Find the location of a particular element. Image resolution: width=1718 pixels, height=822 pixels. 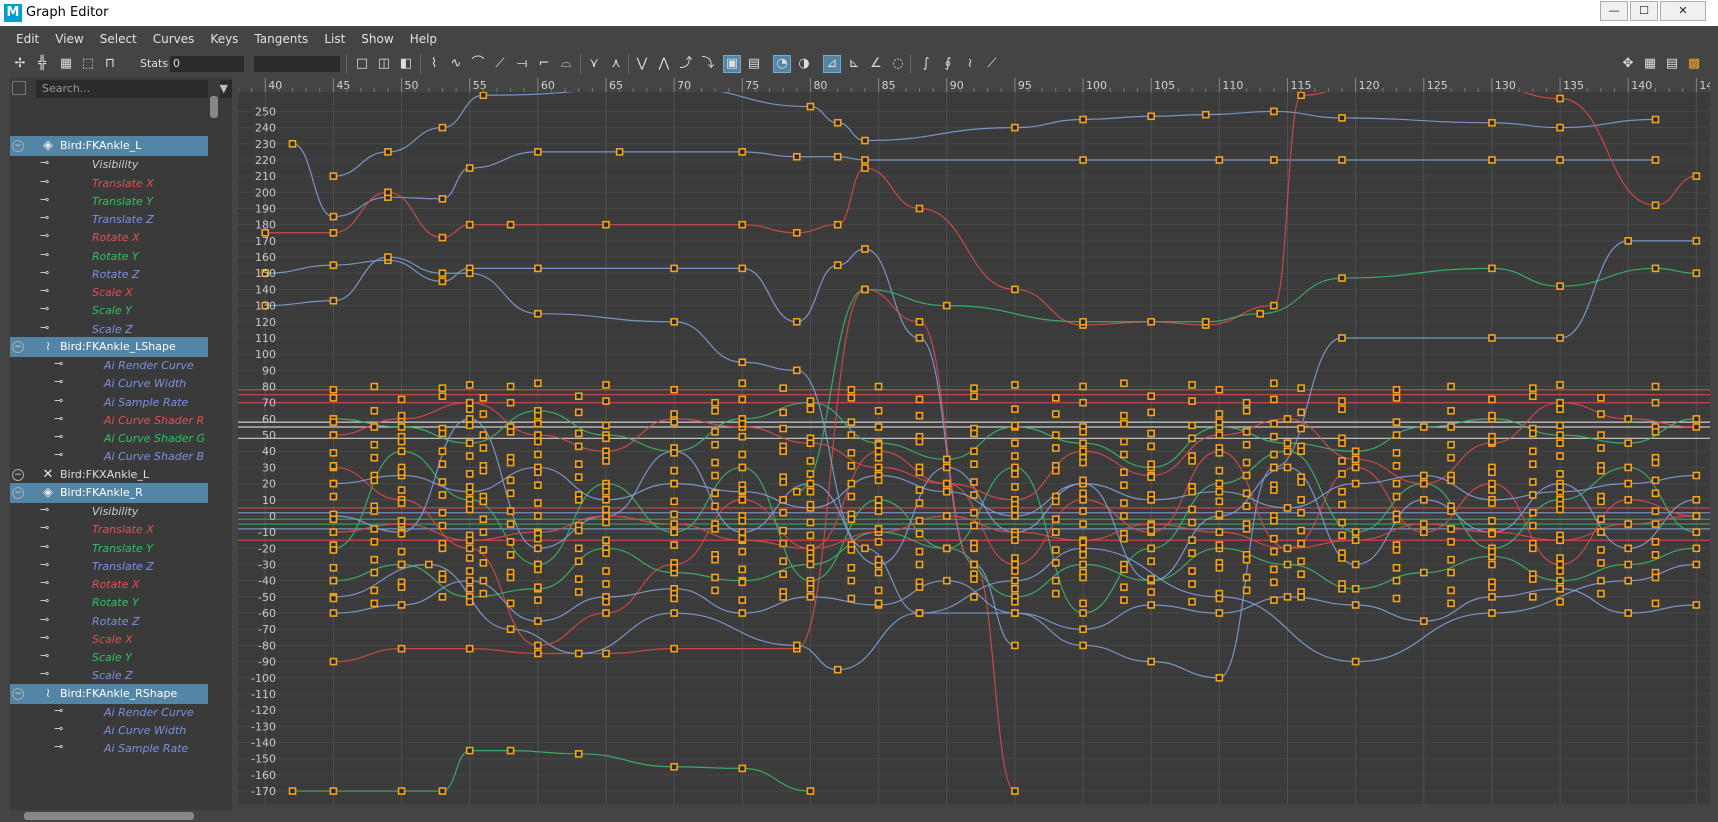

menu-show: Show is located at coordinates (377, 39).